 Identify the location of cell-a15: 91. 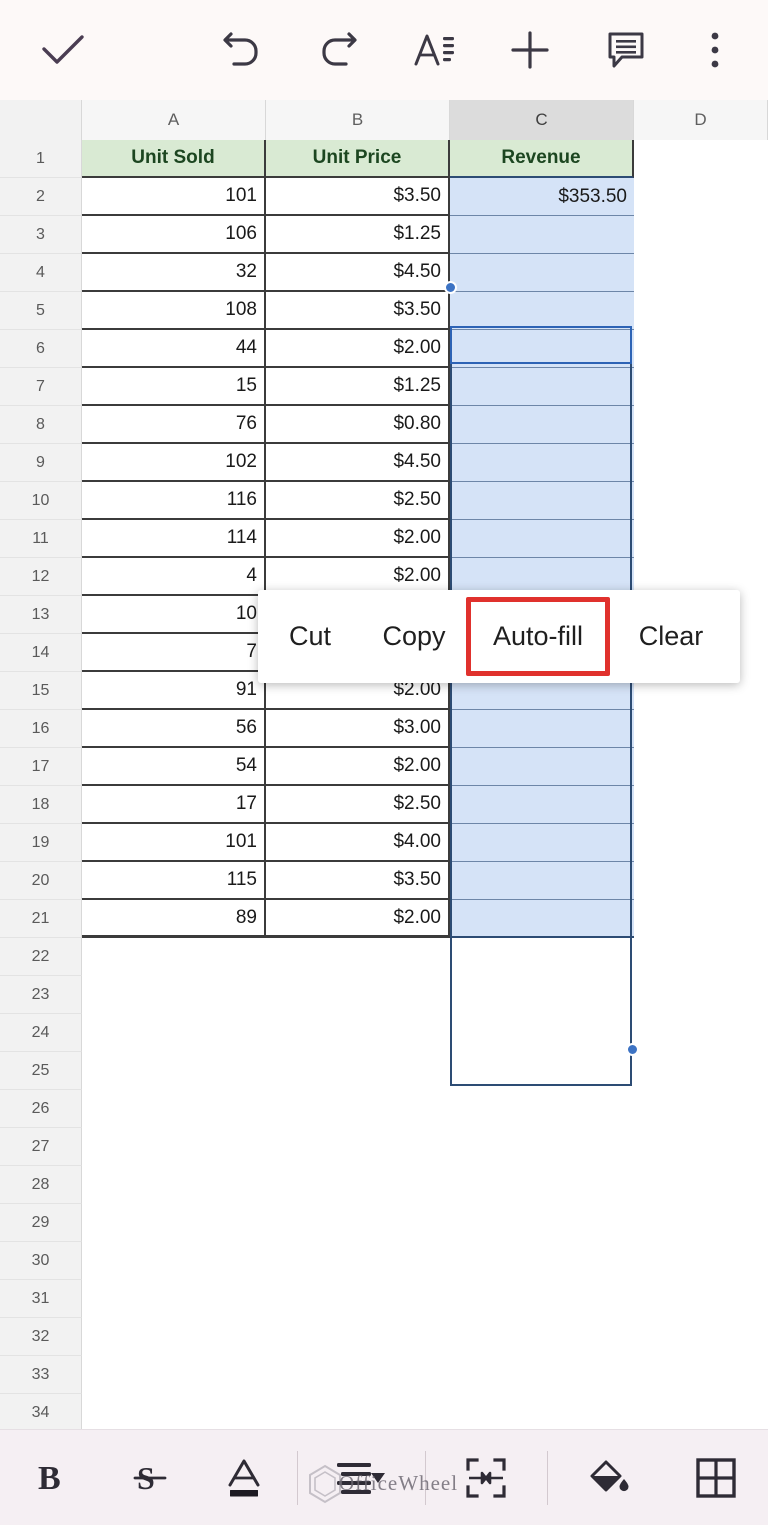
(174, 691).